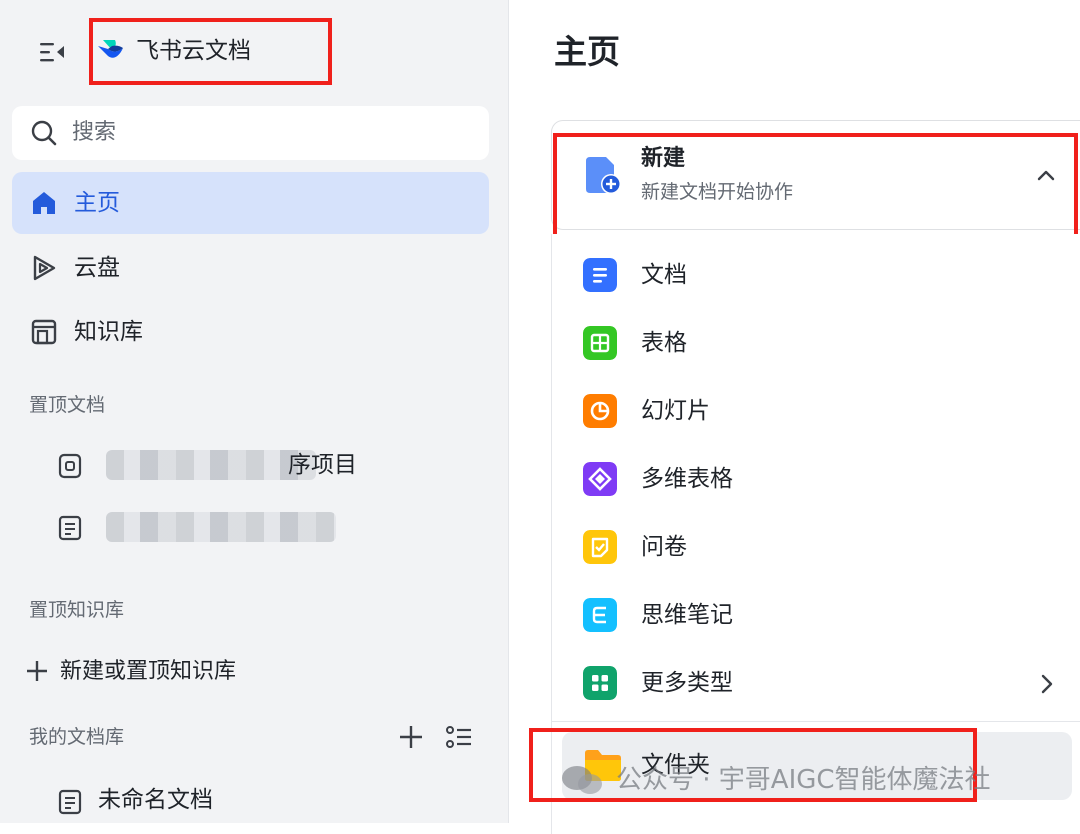 This screenshot has width=1080, height=834. I want to click on create-sheet-item: 表格, so click(816, 344).